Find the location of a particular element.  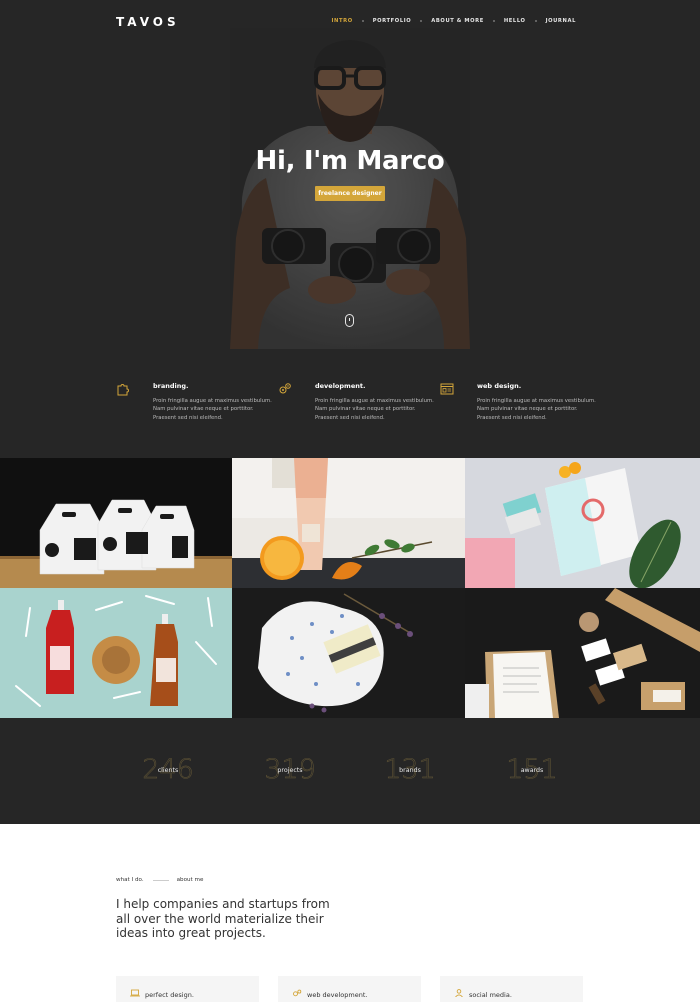

nav-item-portfolio: PORTFOLIO is located at coordinates (392, 21).